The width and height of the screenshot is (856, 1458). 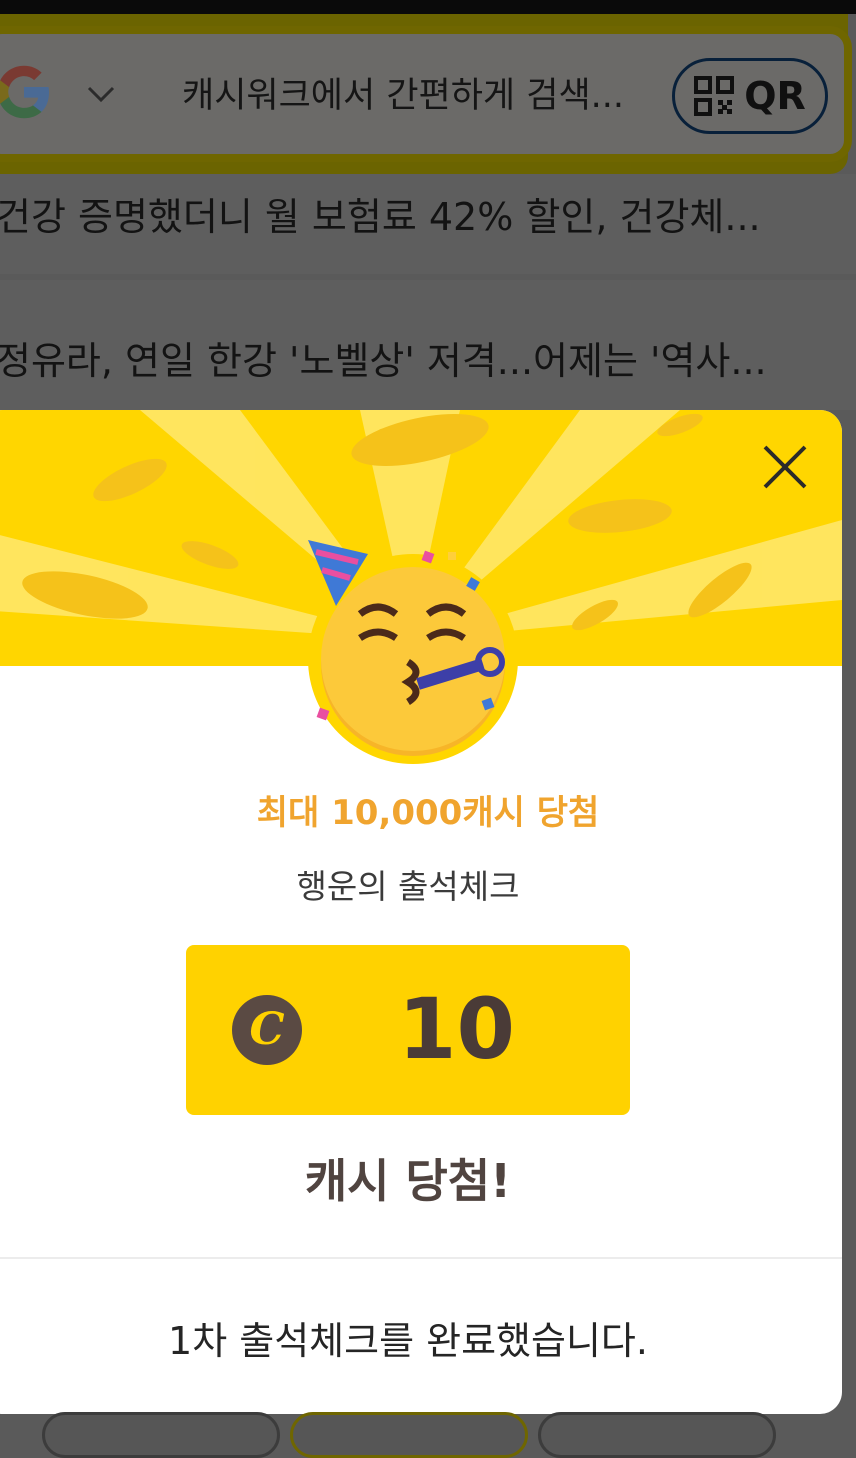 I want to click on divider, so click(x=421, y=1258).